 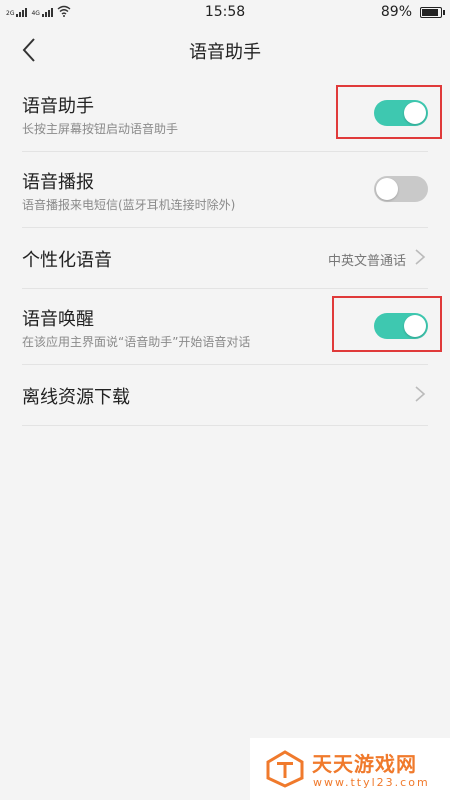 What do you see at coordinates (387, 189) in the screenshot?
I see `toggle-knob` at bounding box center [387, 189].